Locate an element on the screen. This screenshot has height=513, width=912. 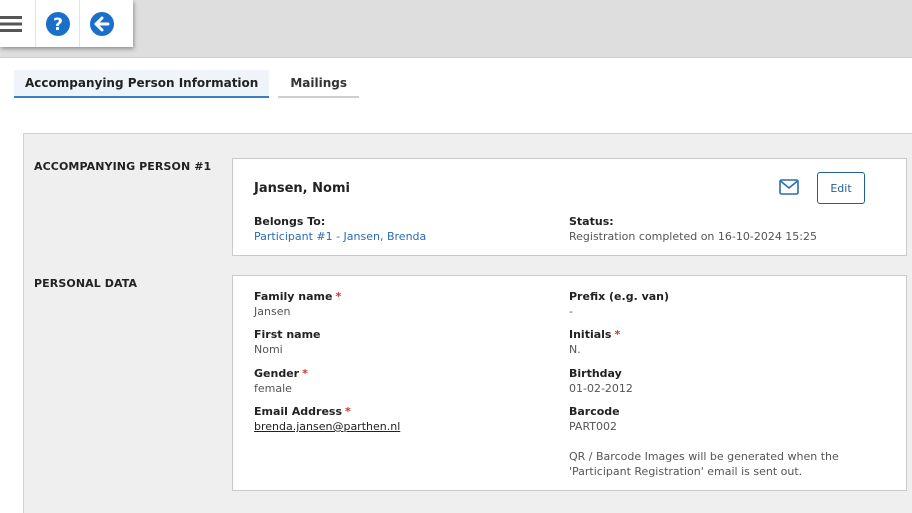
family-name-value: Jansen is located at coordinates (272, 311).